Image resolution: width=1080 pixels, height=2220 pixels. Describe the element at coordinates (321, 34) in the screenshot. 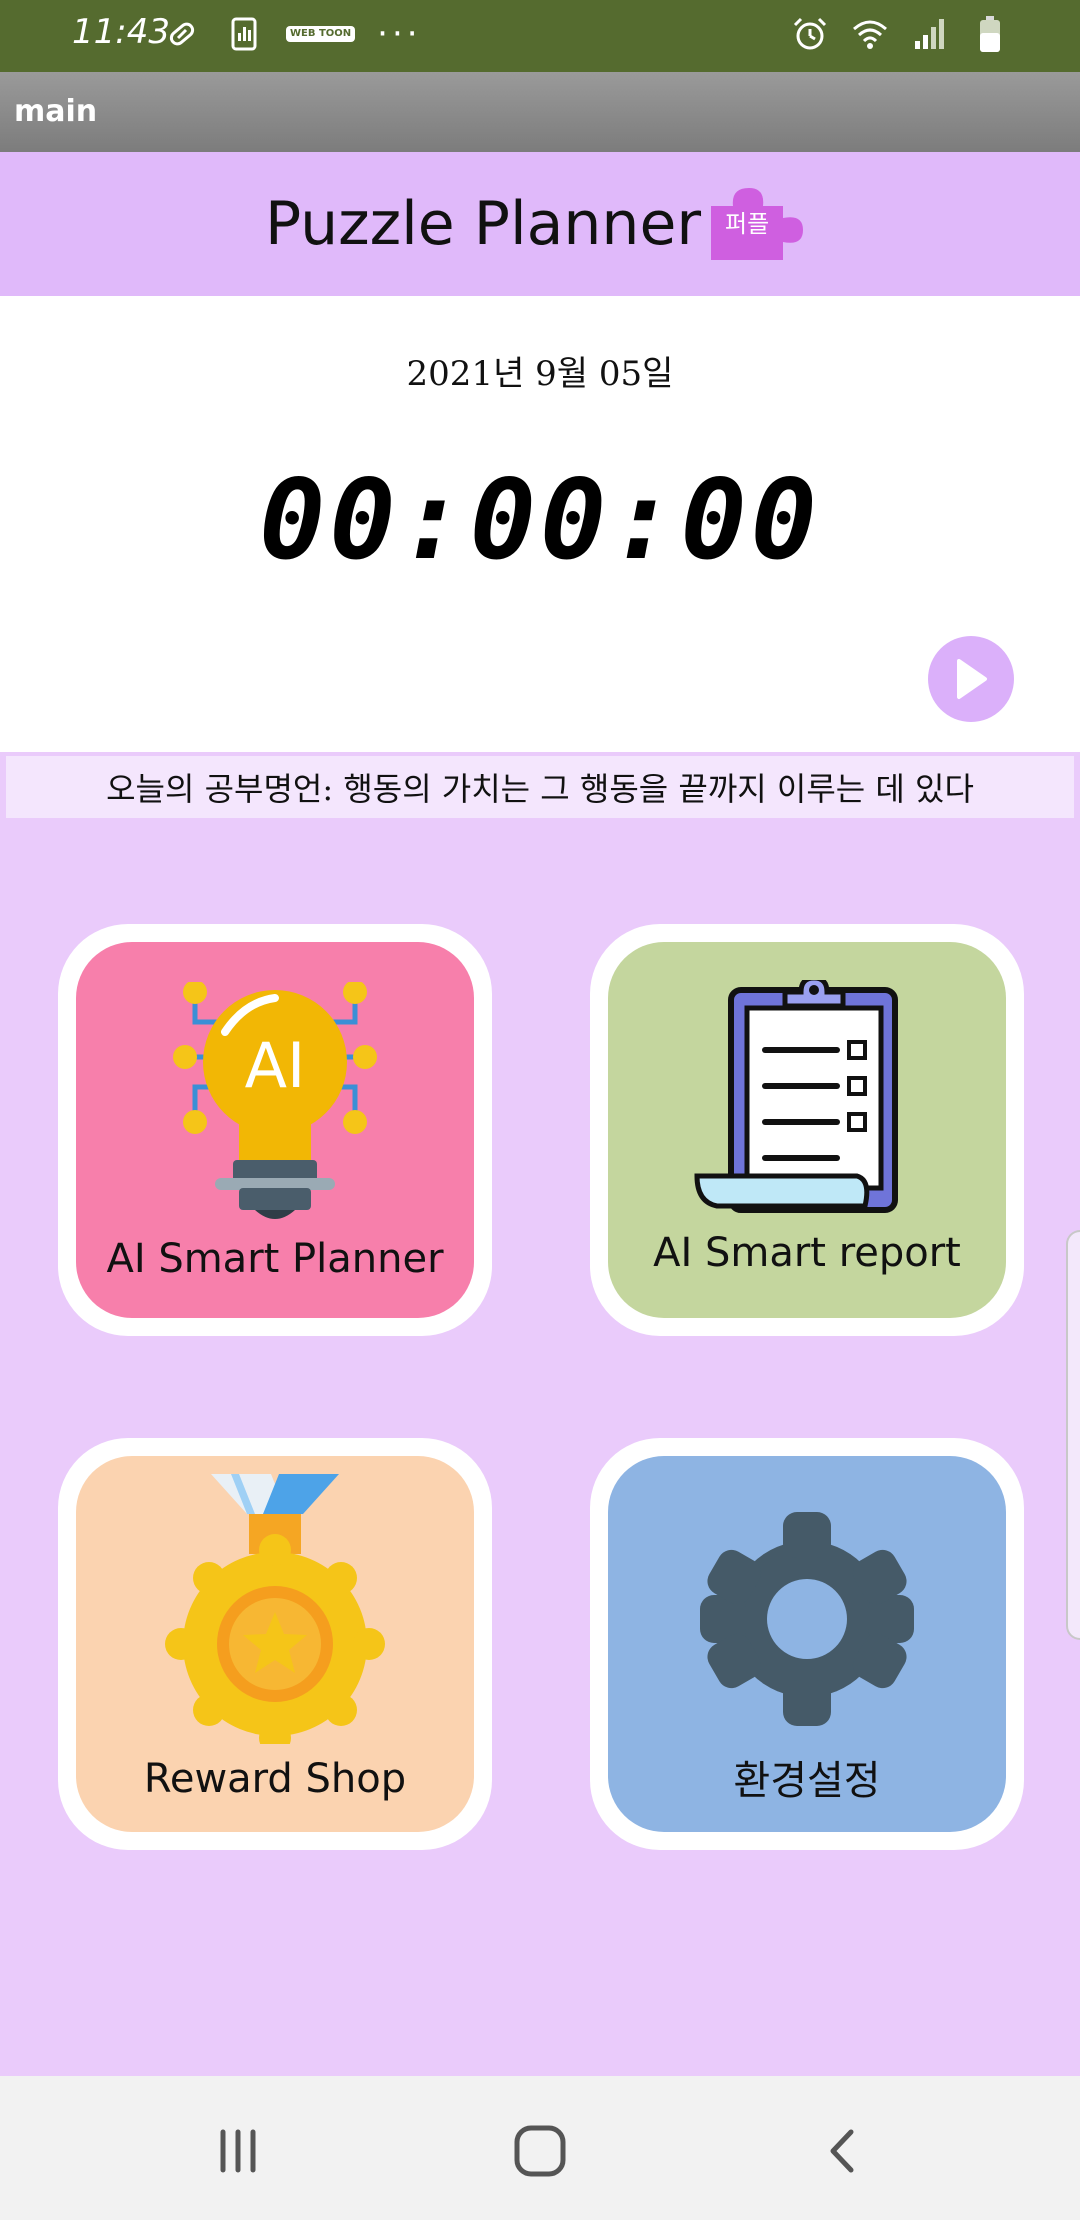

I see `webtoon-icon: WEB TOON` at that location.